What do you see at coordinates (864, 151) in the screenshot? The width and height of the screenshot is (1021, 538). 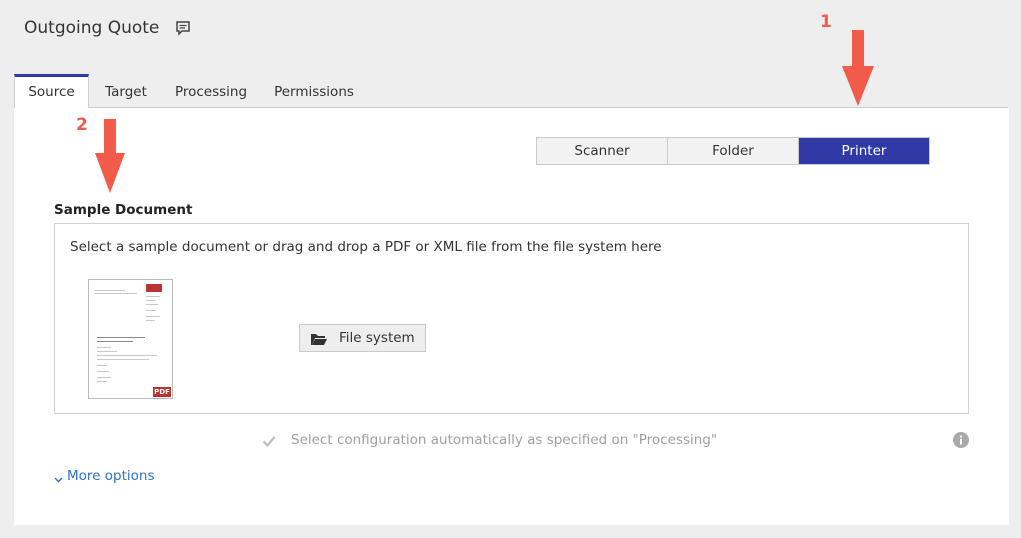 I see `printer-option: Printer` at bounding box center [864, 151].